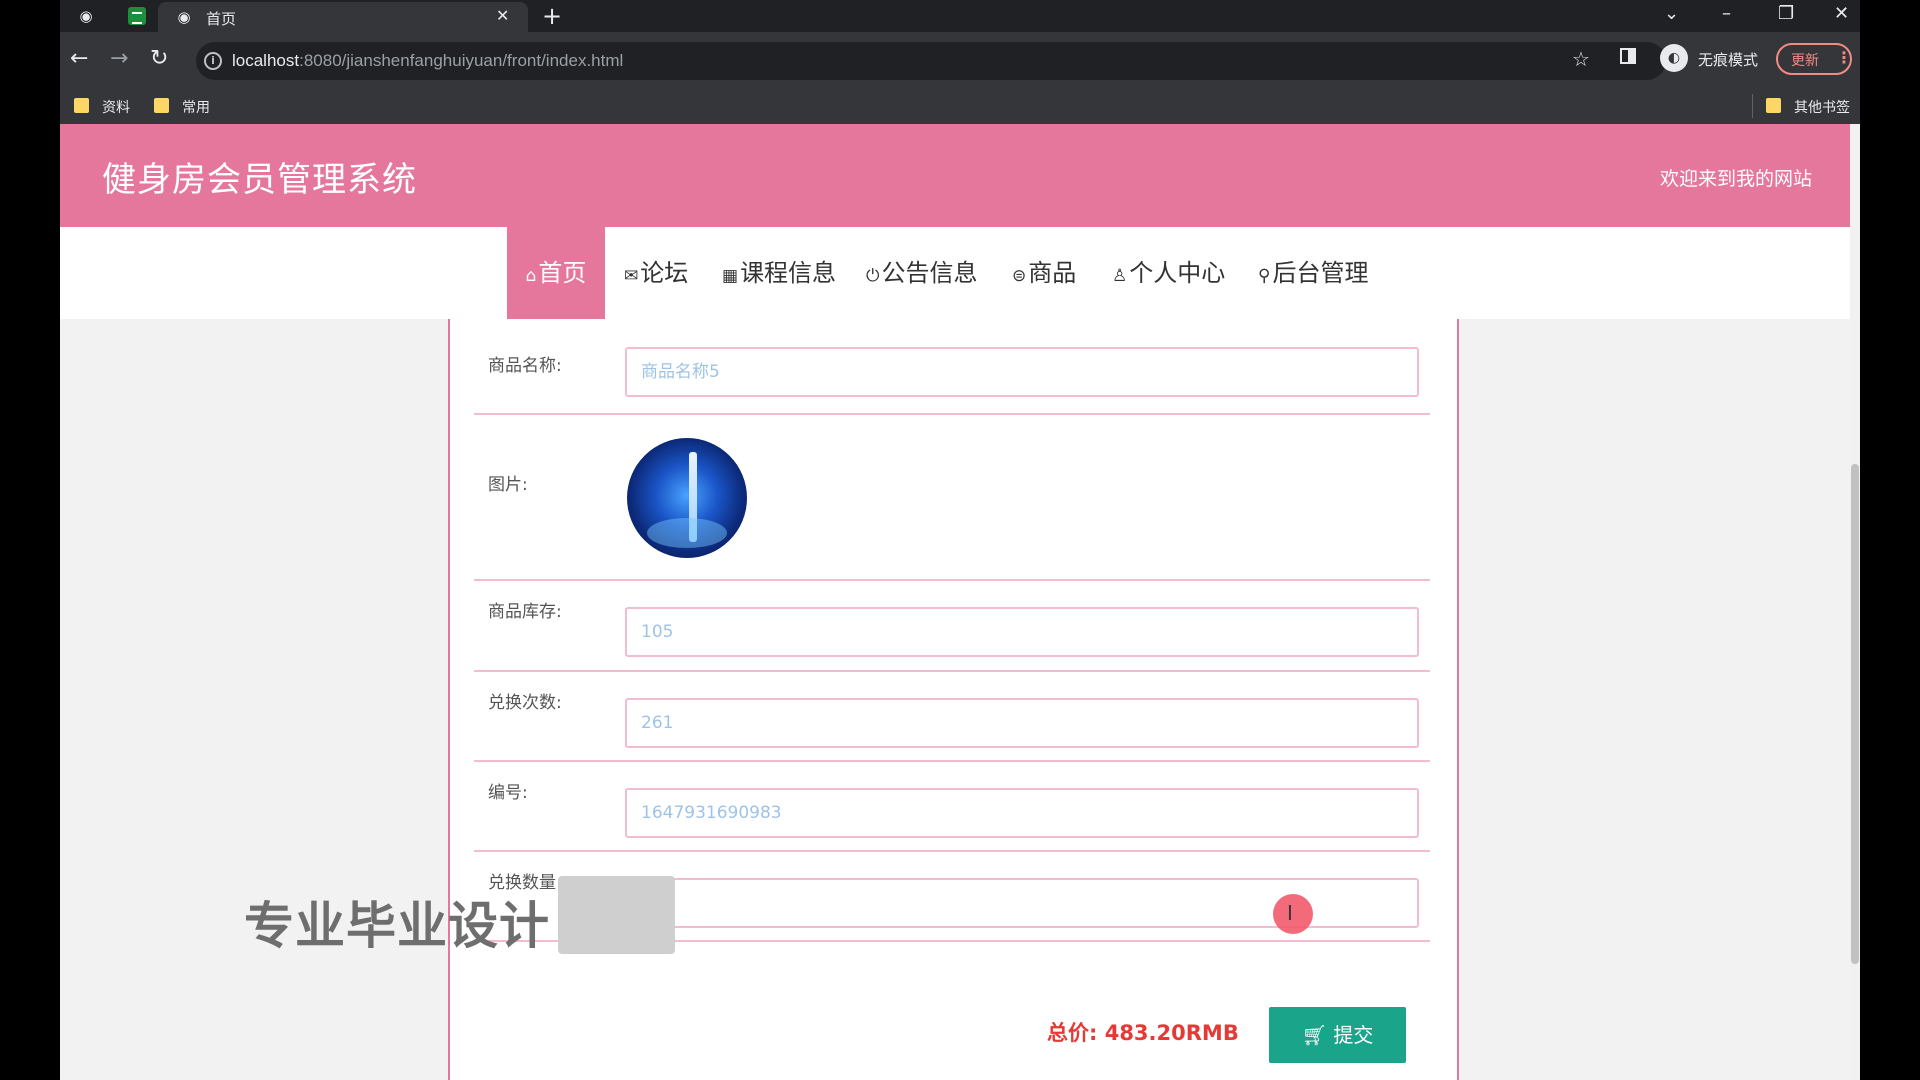  What do you see at coordinates (1844, 57) in the screenshot?
I see `more-icon: ⋮` at bounding box center [1844, 57].